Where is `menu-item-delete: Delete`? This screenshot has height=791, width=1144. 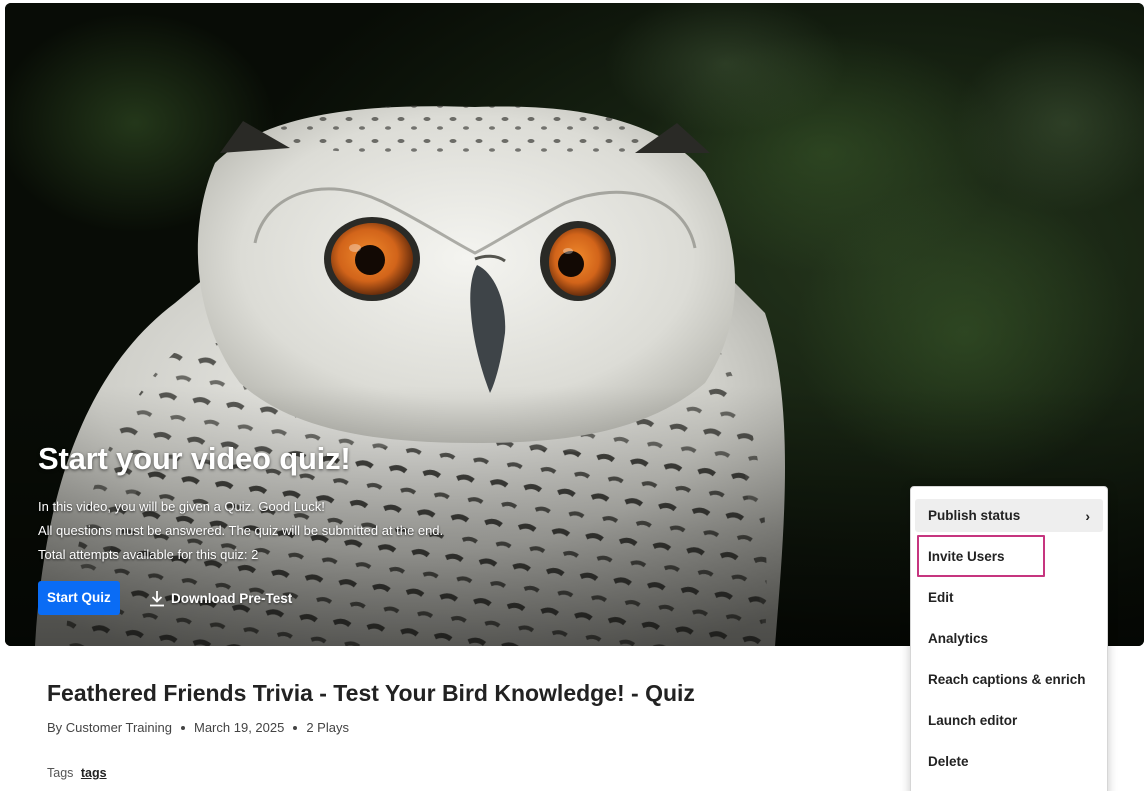 menu-item-delete: Delete is located at coordinates (1009, 761).